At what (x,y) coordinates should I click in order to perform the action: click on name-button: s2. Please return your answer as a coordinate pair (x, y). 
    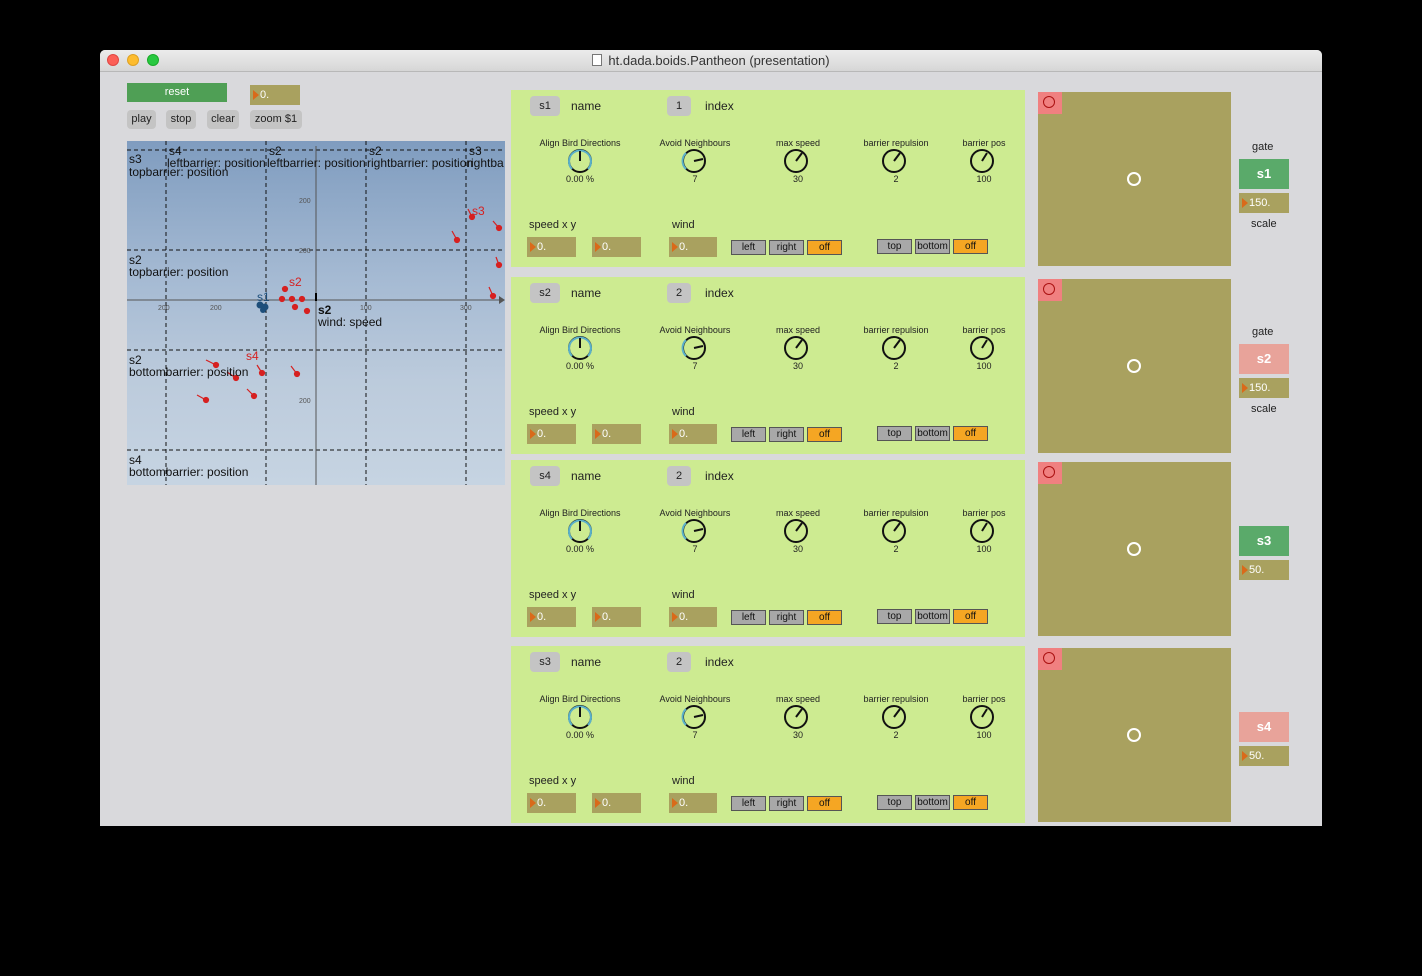
    Looking at the image, I should click on (545, 293).